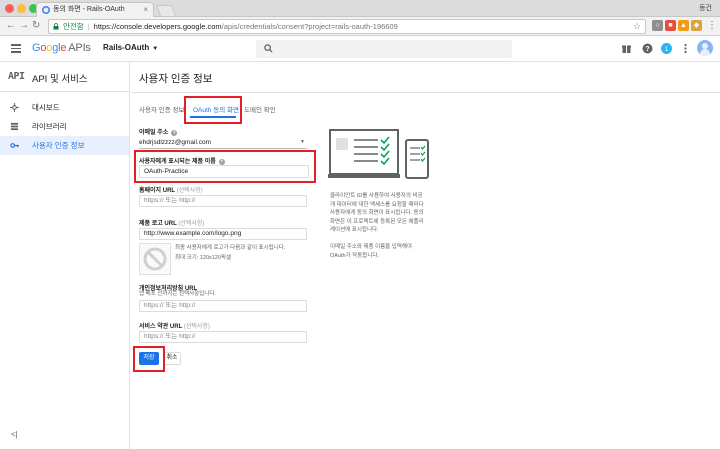  Describe the element at coordinates (175, 142) in the screenshot. I see `email-value: ehdrjsdlzzzz@gmail.com` at that location.